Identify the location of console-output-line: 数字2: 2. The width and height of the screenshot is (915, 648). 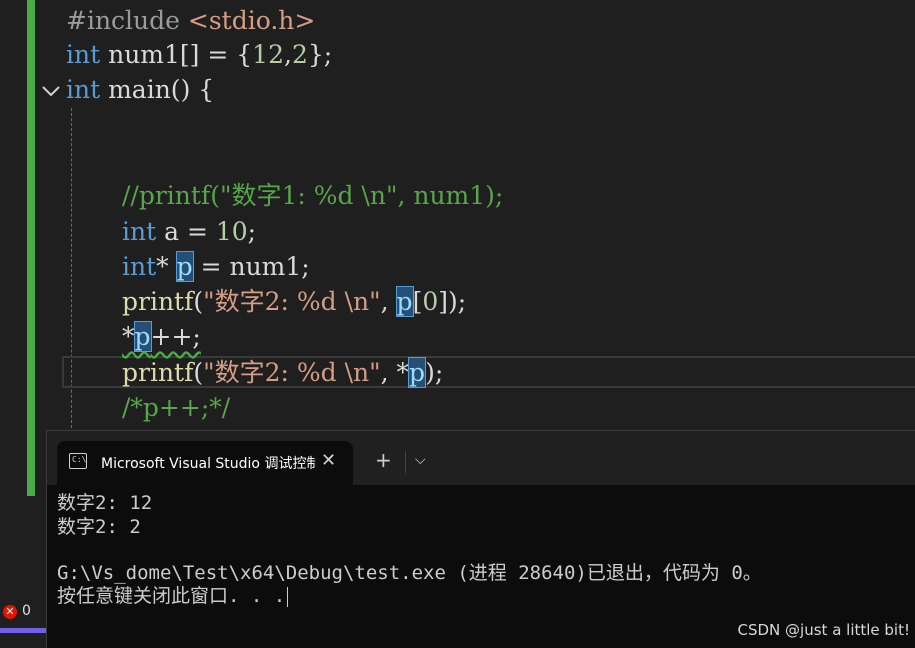
(99, 527).